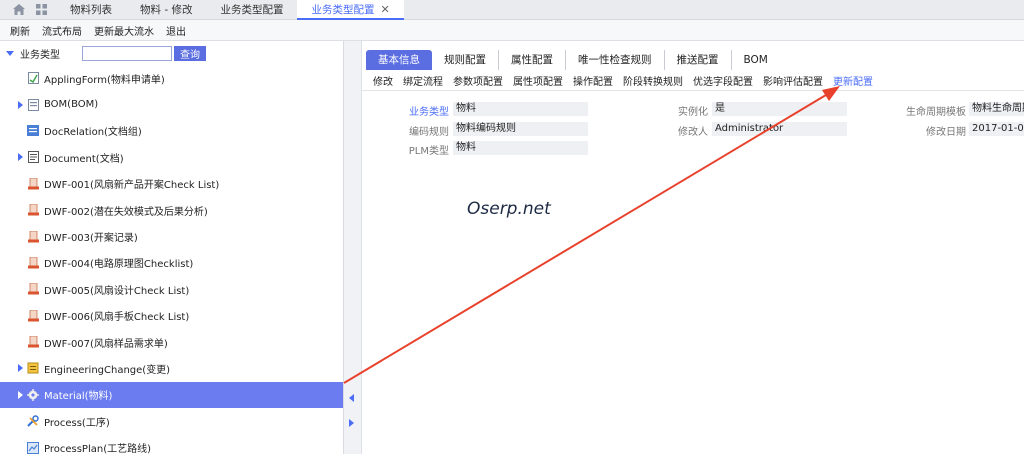  I want to click on tab-material-edit: 物料 - 修改, so click(166, 10).